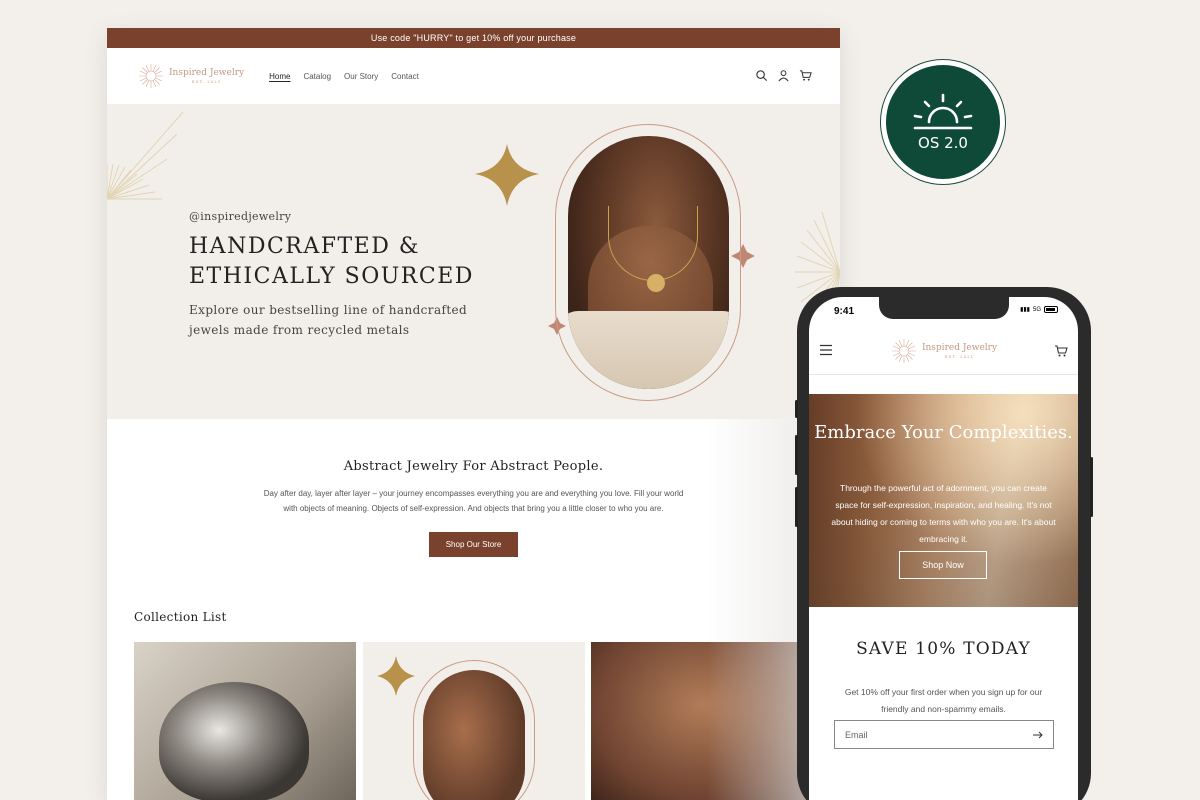  Describe the element at coordinates (943, 432) in the screenshot. I see `mobile-hero-title: Embrace Your Complexities.` at that location.